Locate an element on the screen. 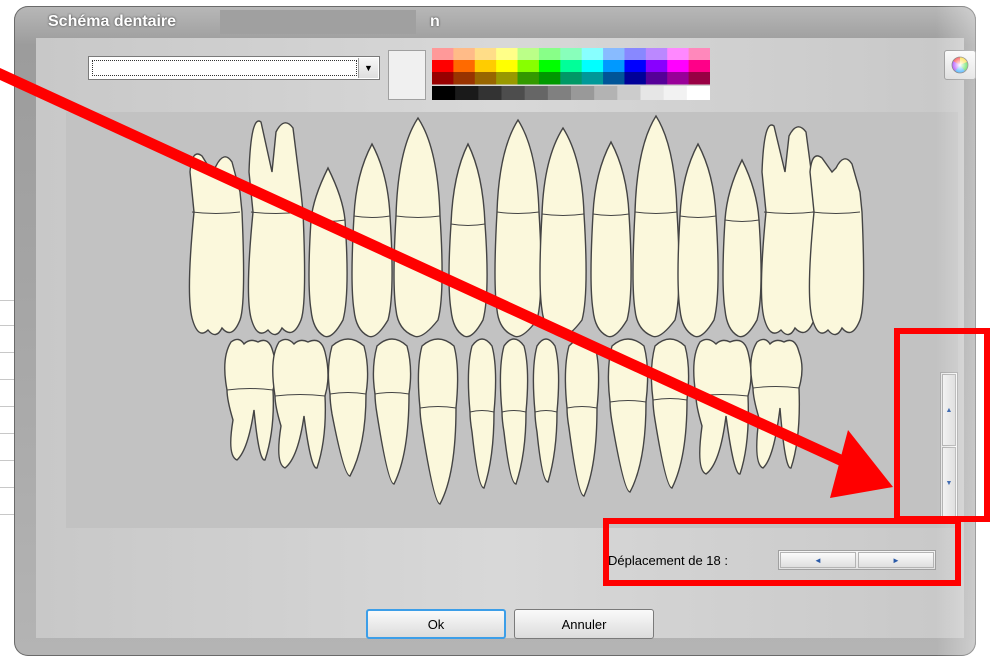 The image size is (990, 664). color-palette is located at coordinates (571, 74).